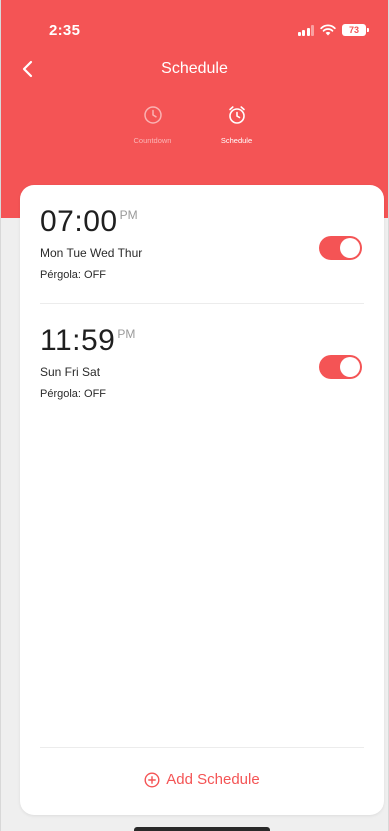 This screenshot has height=831, width=389. I want to click on schedule-time-row: 11:59 PM, so click(202, 341).